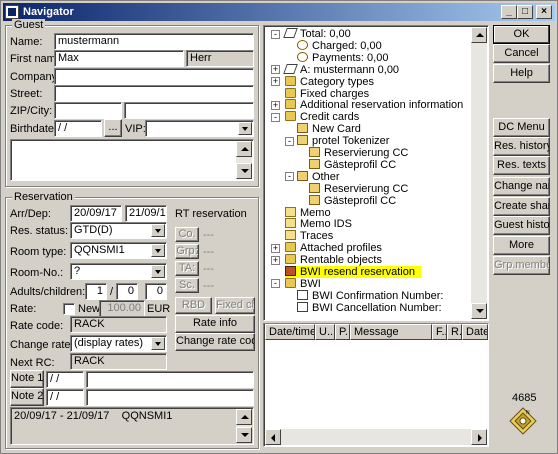 This screenshot has width=558, height=454. Describe the element at coordinates (65, 379) in the screenshot. I see `note1-date-field: / /` at that location.